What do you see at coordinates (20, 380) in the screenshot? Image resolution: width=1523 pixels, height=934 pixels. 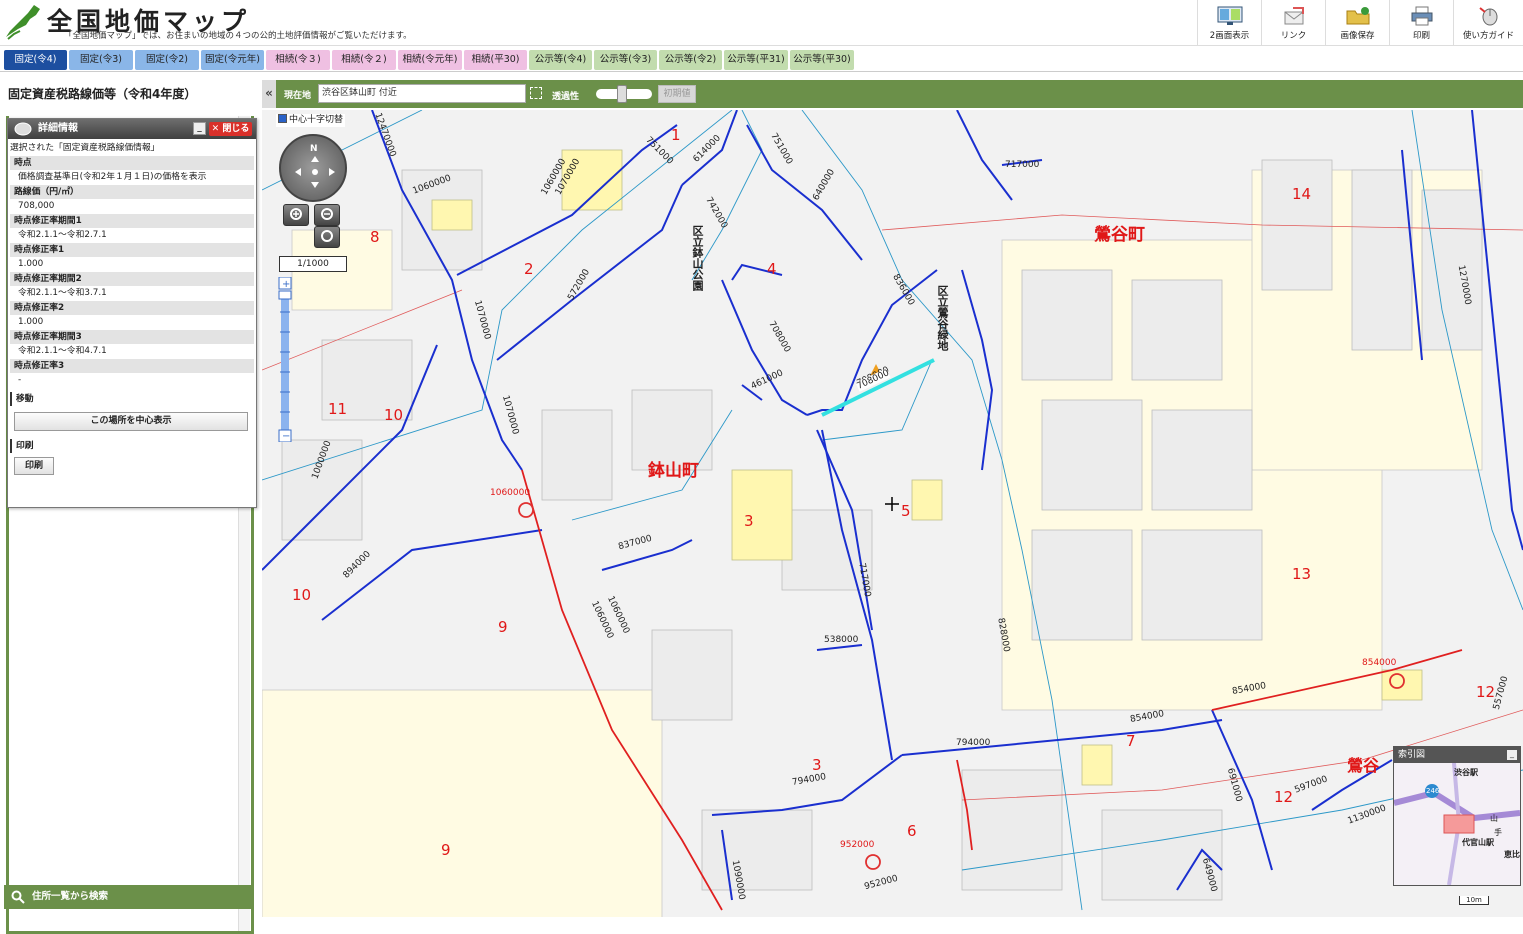 I see `detail-row-value: -` at bounding box center [20, 380].